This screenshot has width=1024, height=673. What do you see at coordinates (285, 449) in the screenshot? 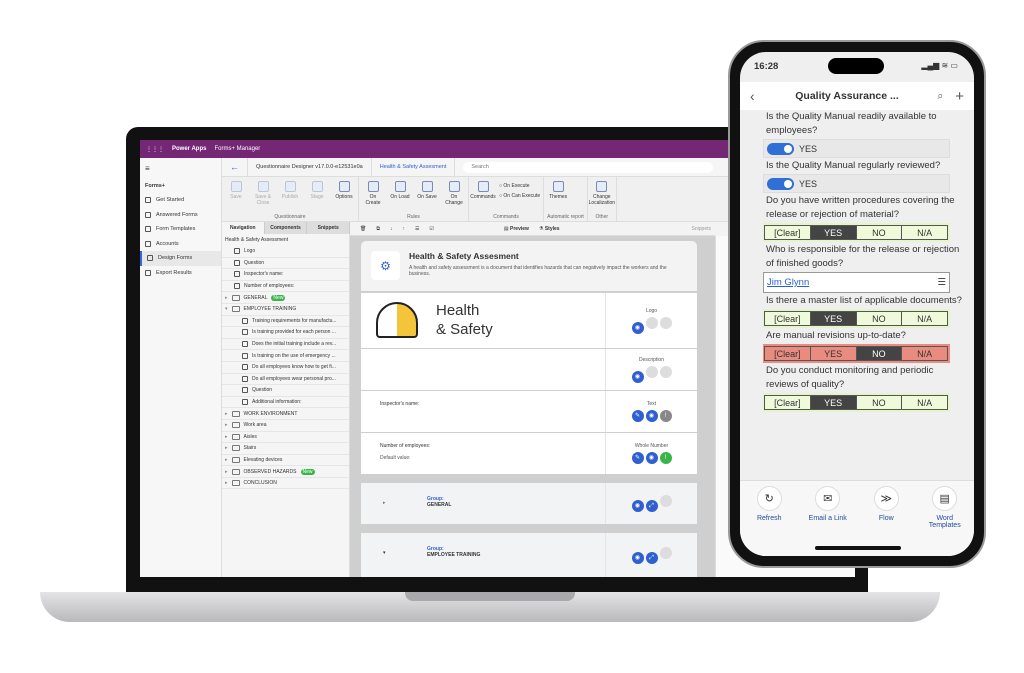
I see `tree-item: ▸ Stairs` at bounding box center [285, 449].